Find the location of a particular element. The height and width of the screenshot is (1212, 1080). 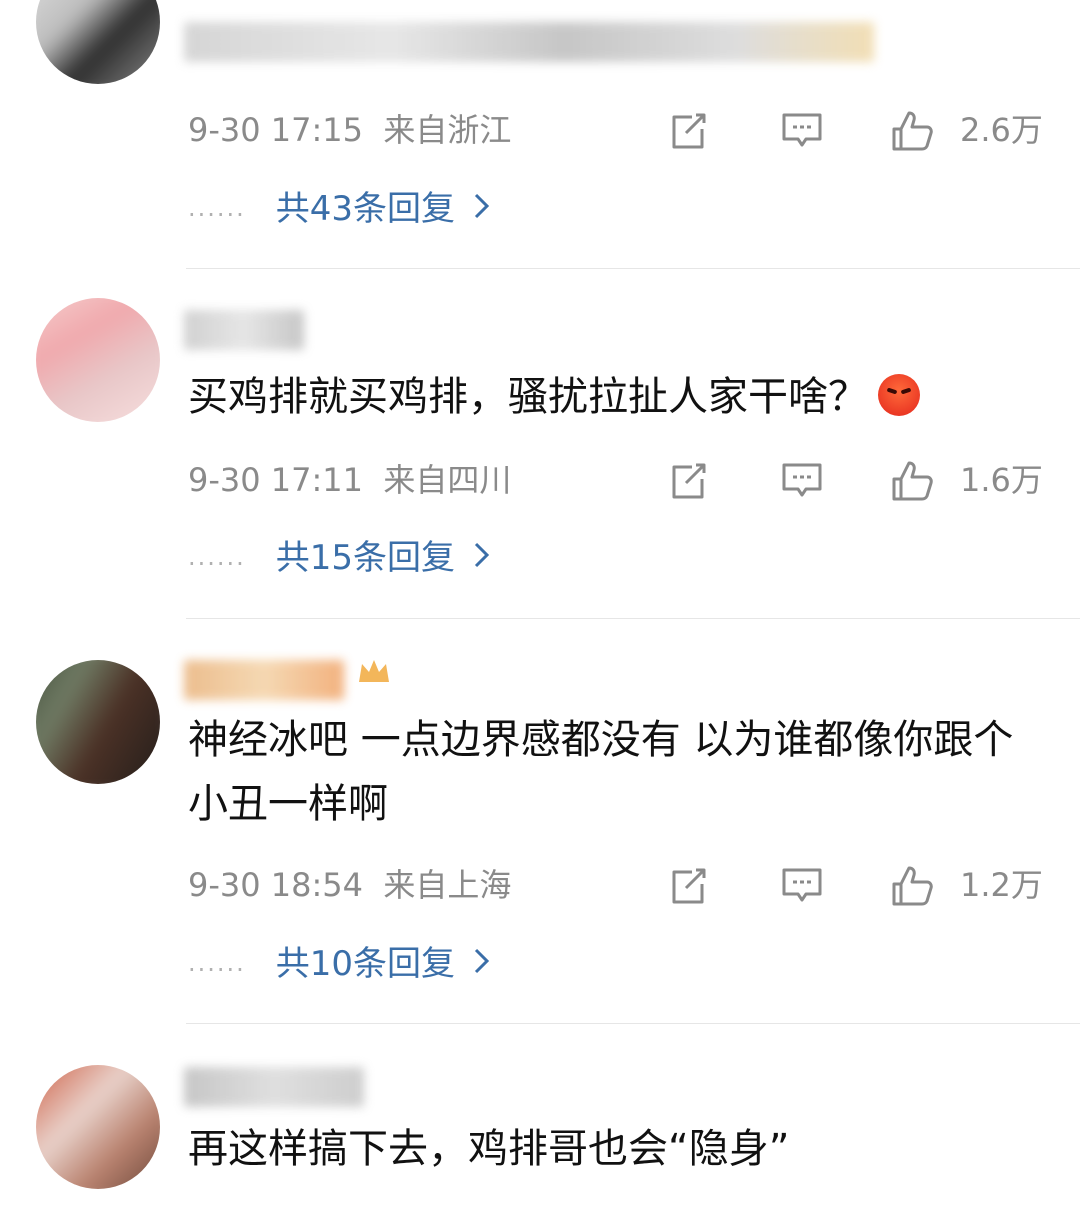

comment-location: 来自浙江 is located at coordinates (447, 130).